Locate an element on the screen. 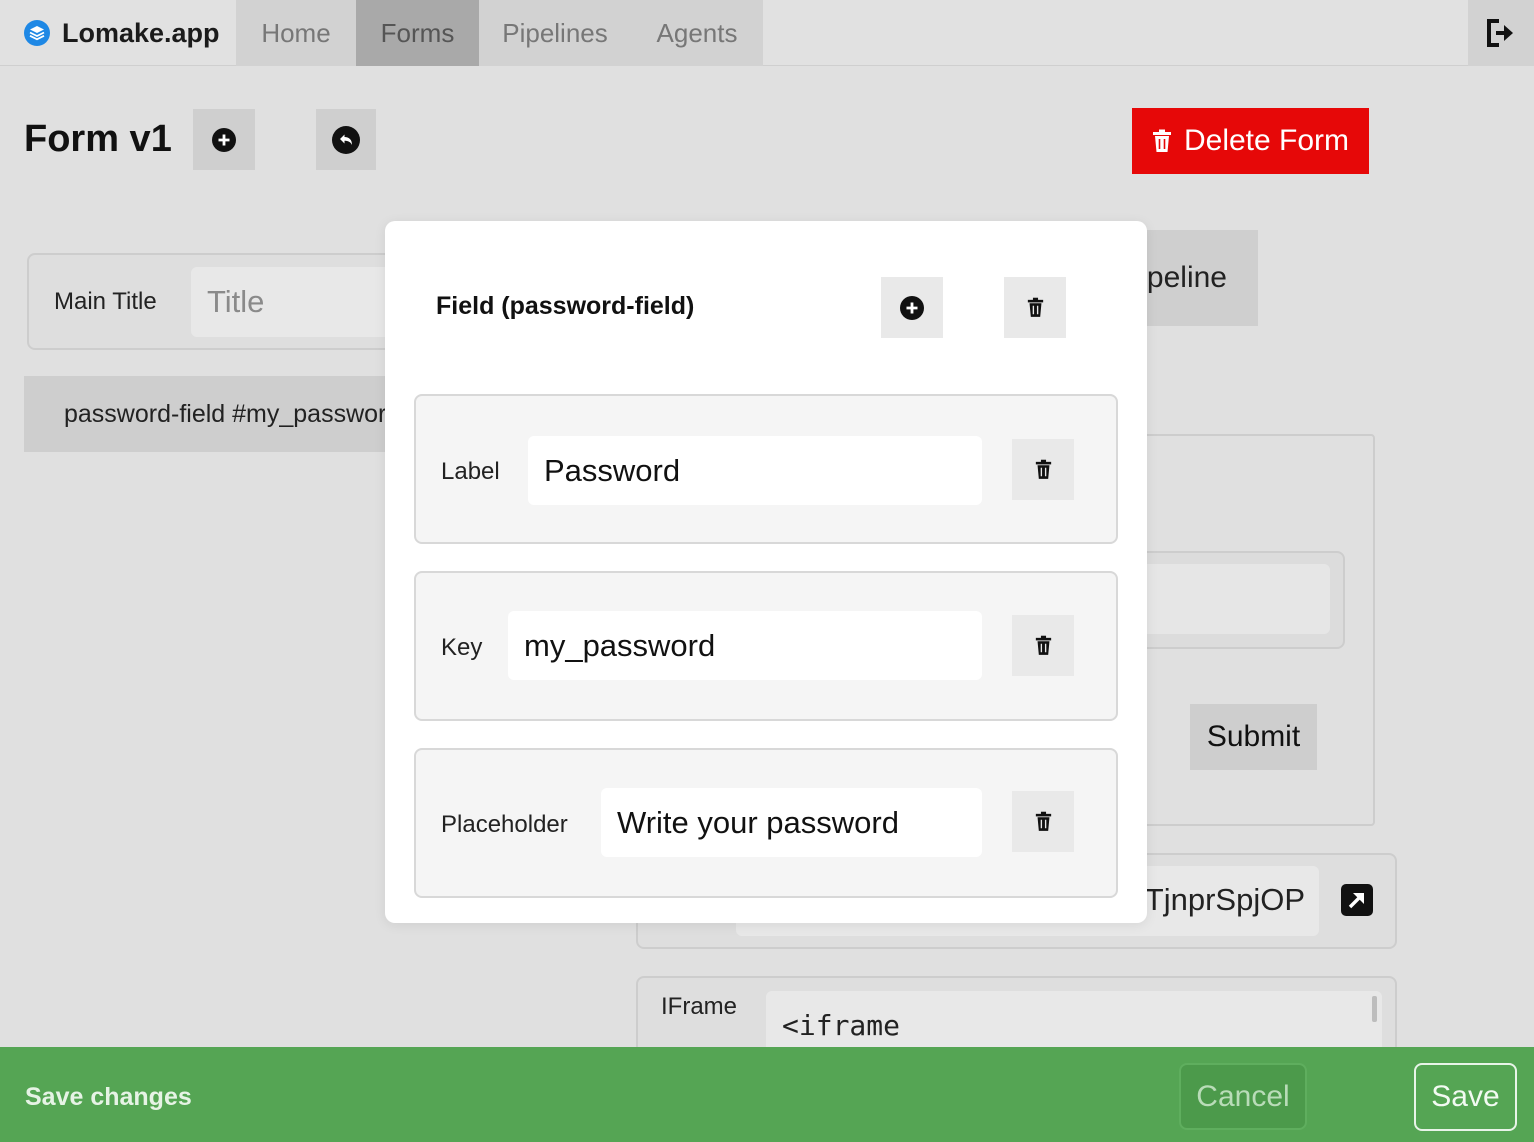 This screenshot has height=1142, width=1534. logout-button is located at coordinates (1501, 33).